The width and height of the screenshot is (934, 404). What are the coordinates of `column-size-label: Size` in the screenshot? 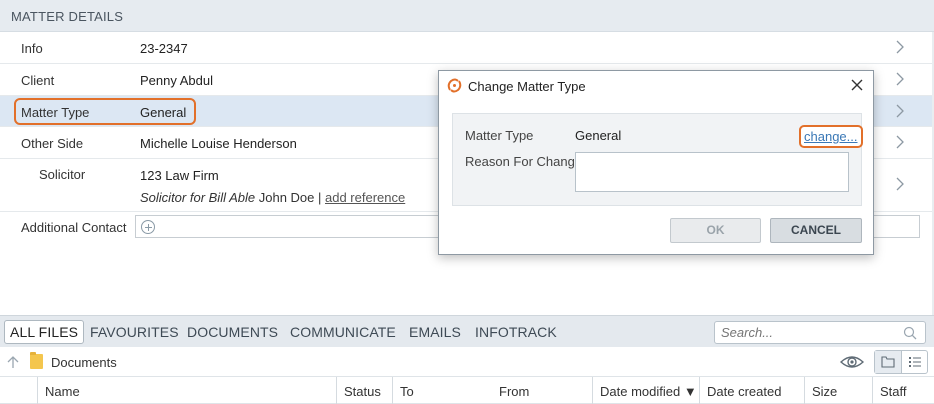 It's located at (825, 391).